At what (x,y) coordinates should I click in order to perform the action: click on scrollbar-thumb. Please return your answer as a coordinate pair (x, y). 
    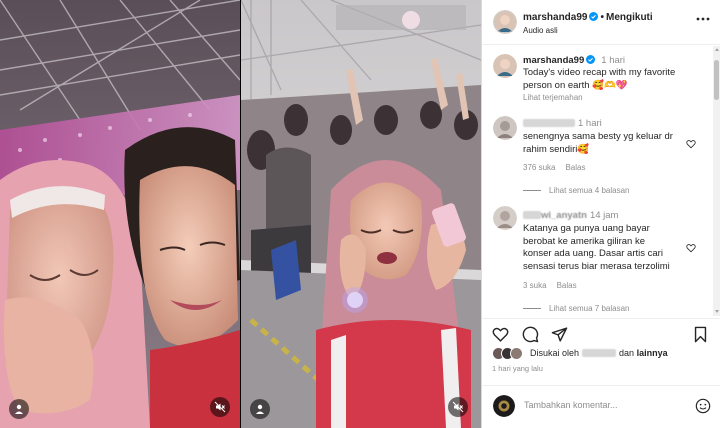
    Looking at the image, I should click on (716, 80).